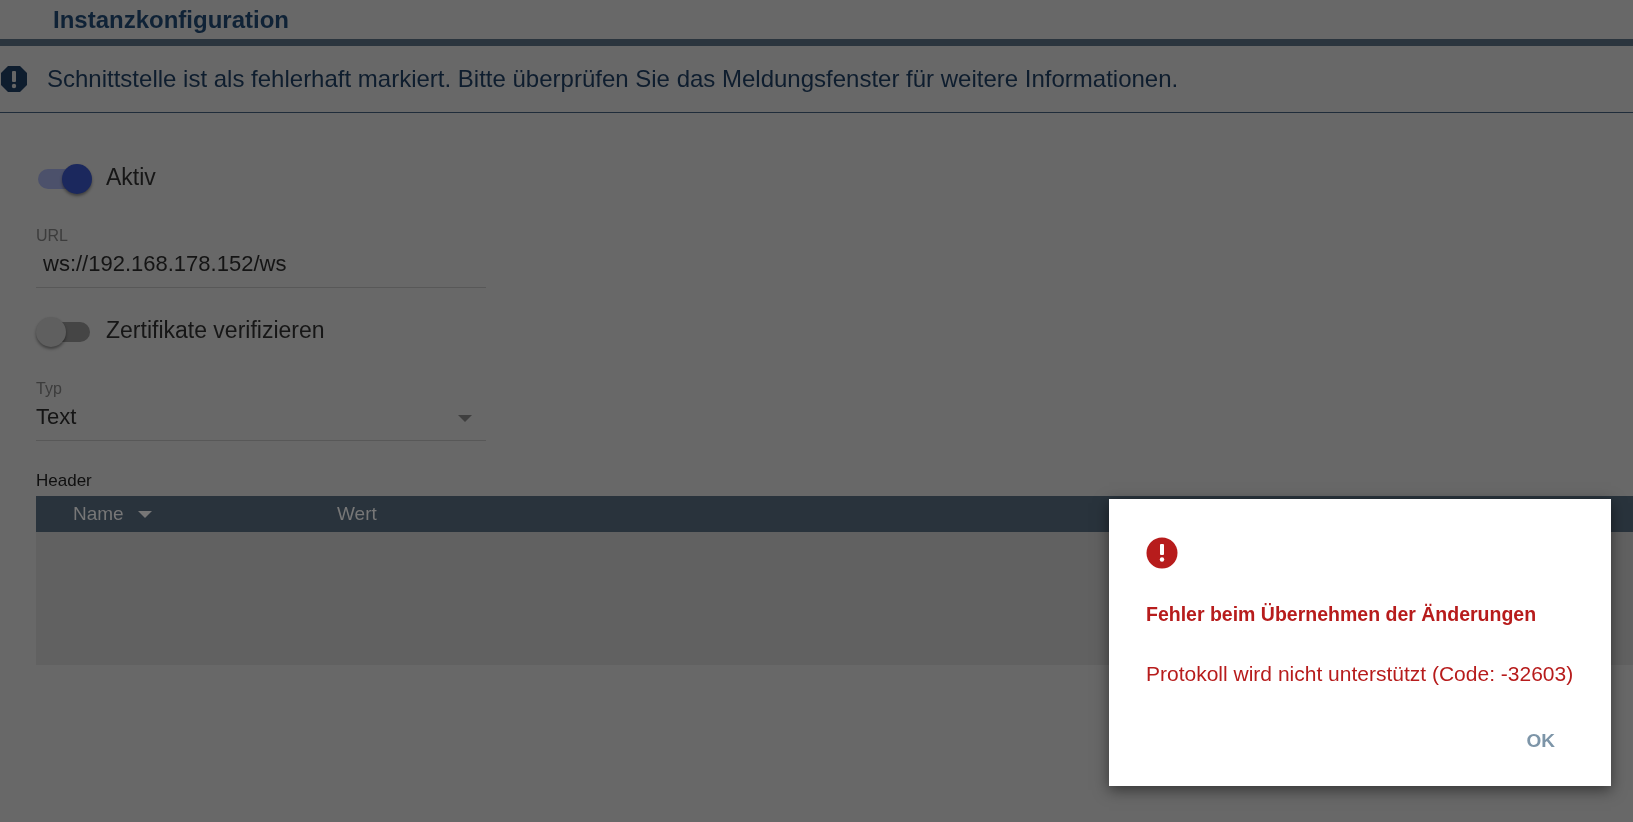 This screenshot has width=1633, height=822. Describe the element at coordinates (1540, 741) in the screenshot. I see `ok-button: OK` at that location.